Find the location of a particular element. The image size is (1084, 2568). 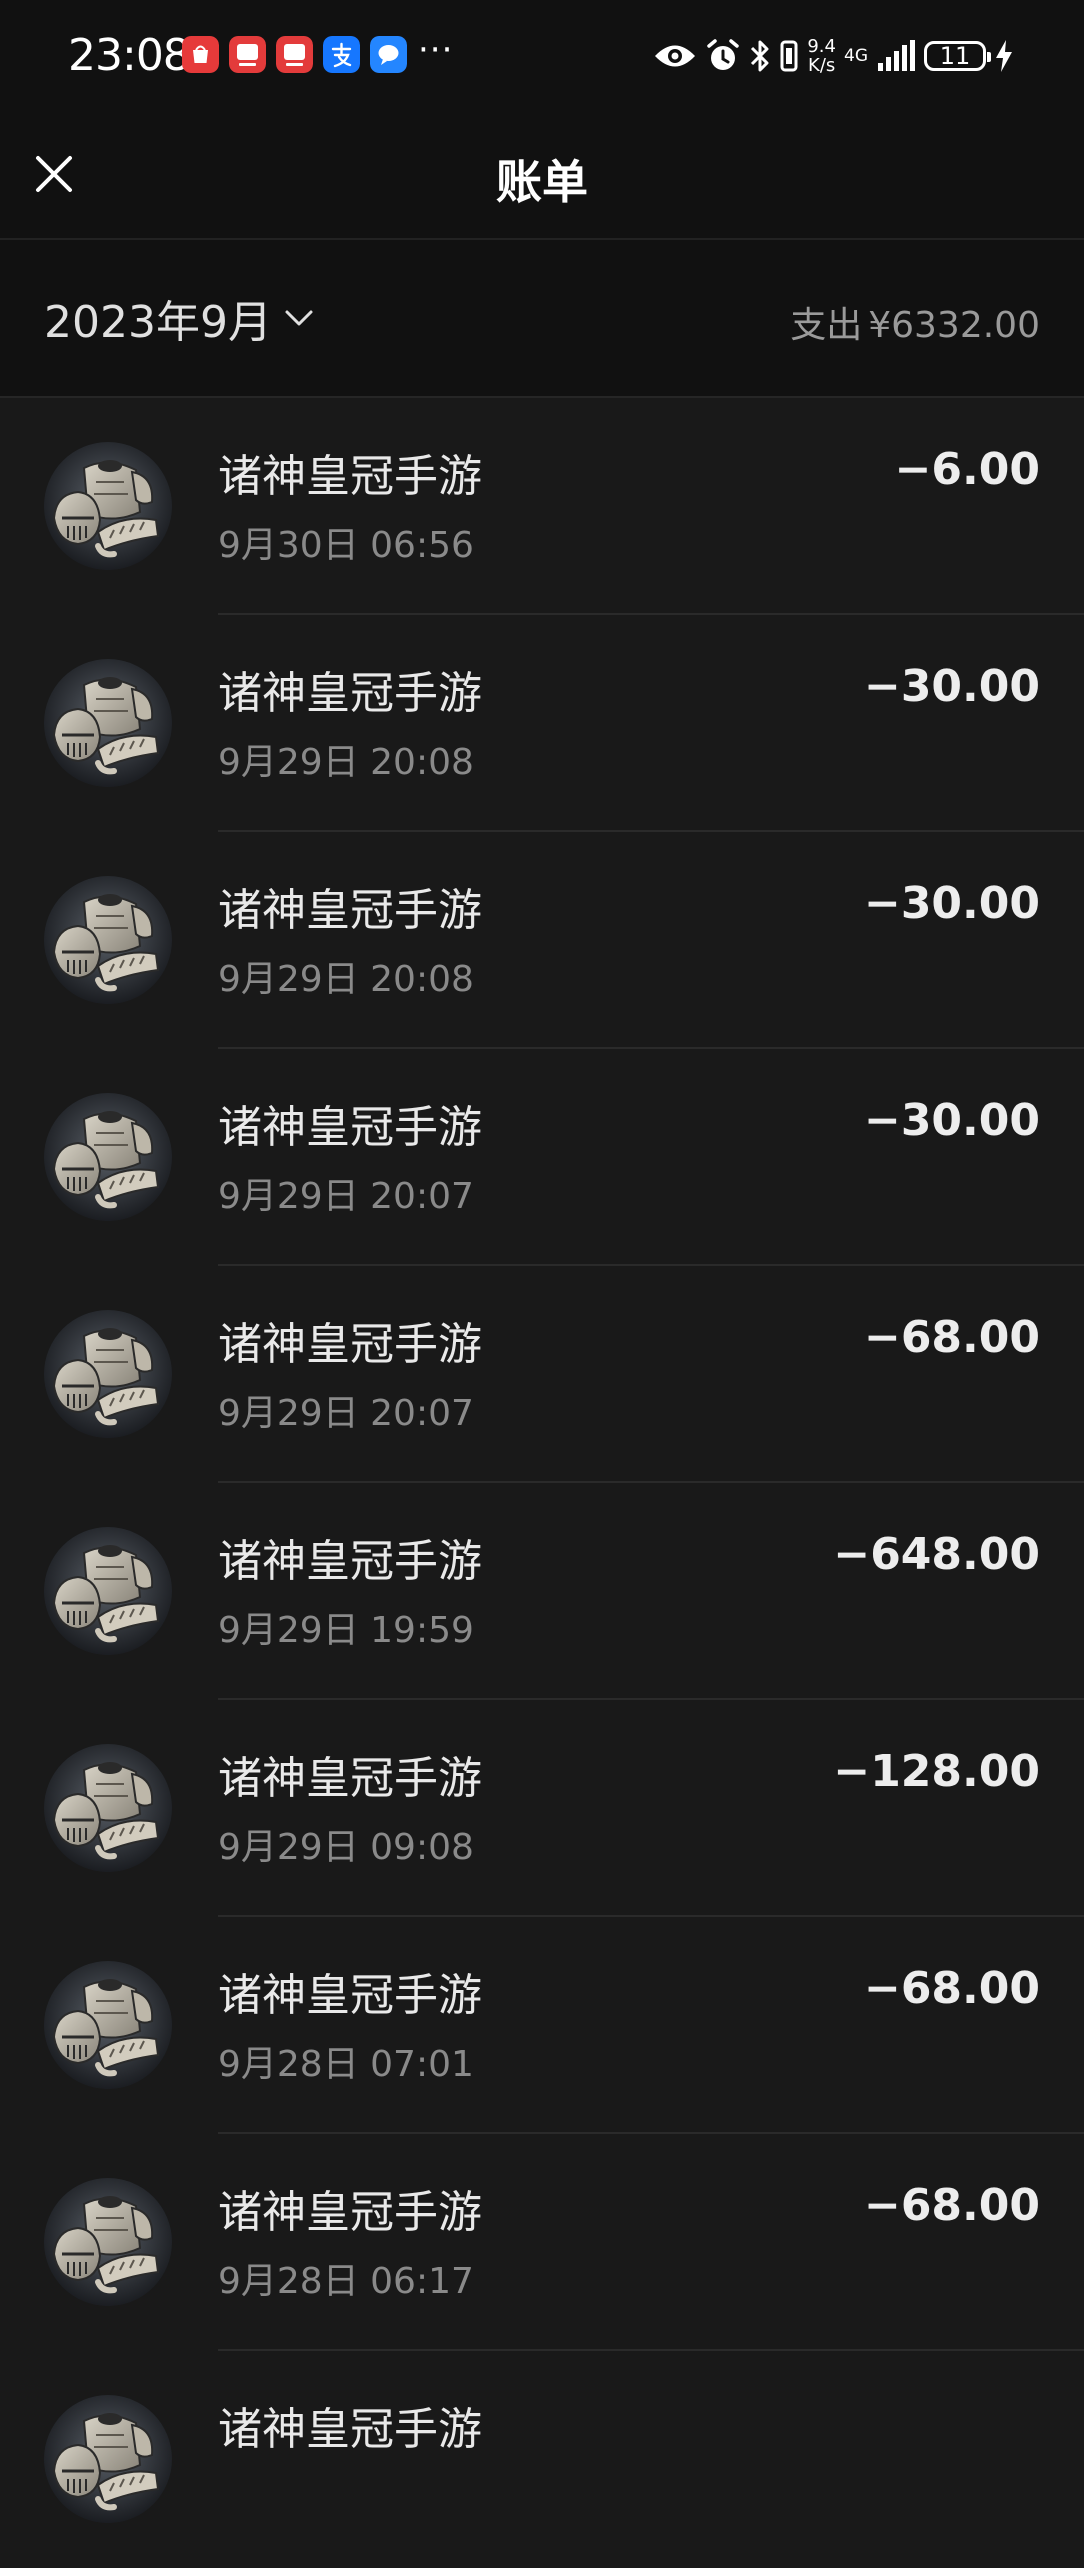

transaction-time: 9月28日 07:01 is located at coordinates (346, 2064).